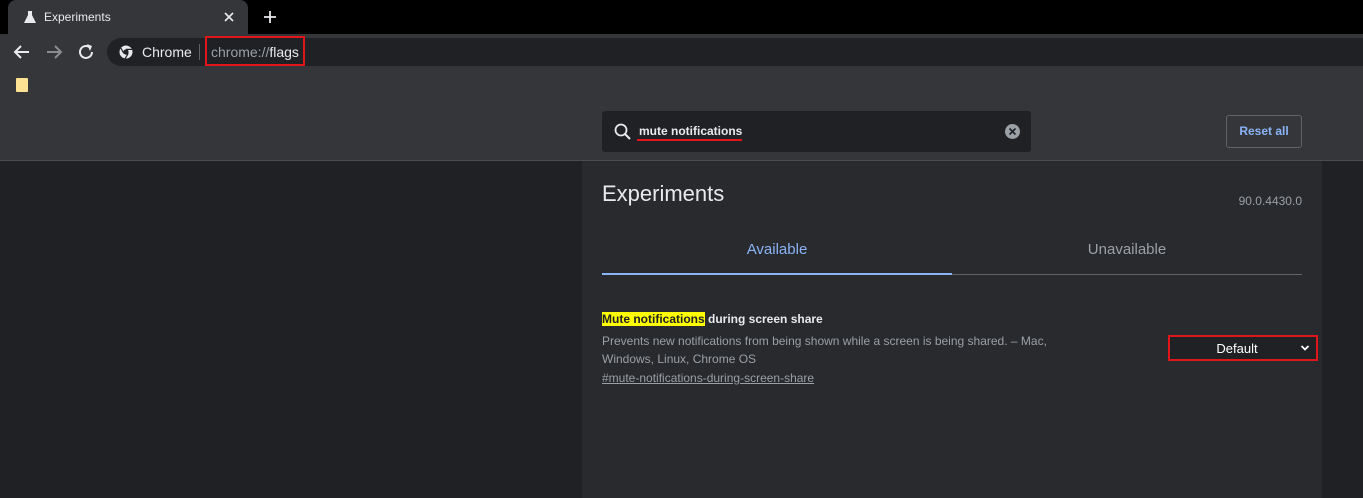  Describe the element at coordinates (952, 378) in the screenshot. I see `experiment-link: #mute-notifications-during-screen-share` at that location.